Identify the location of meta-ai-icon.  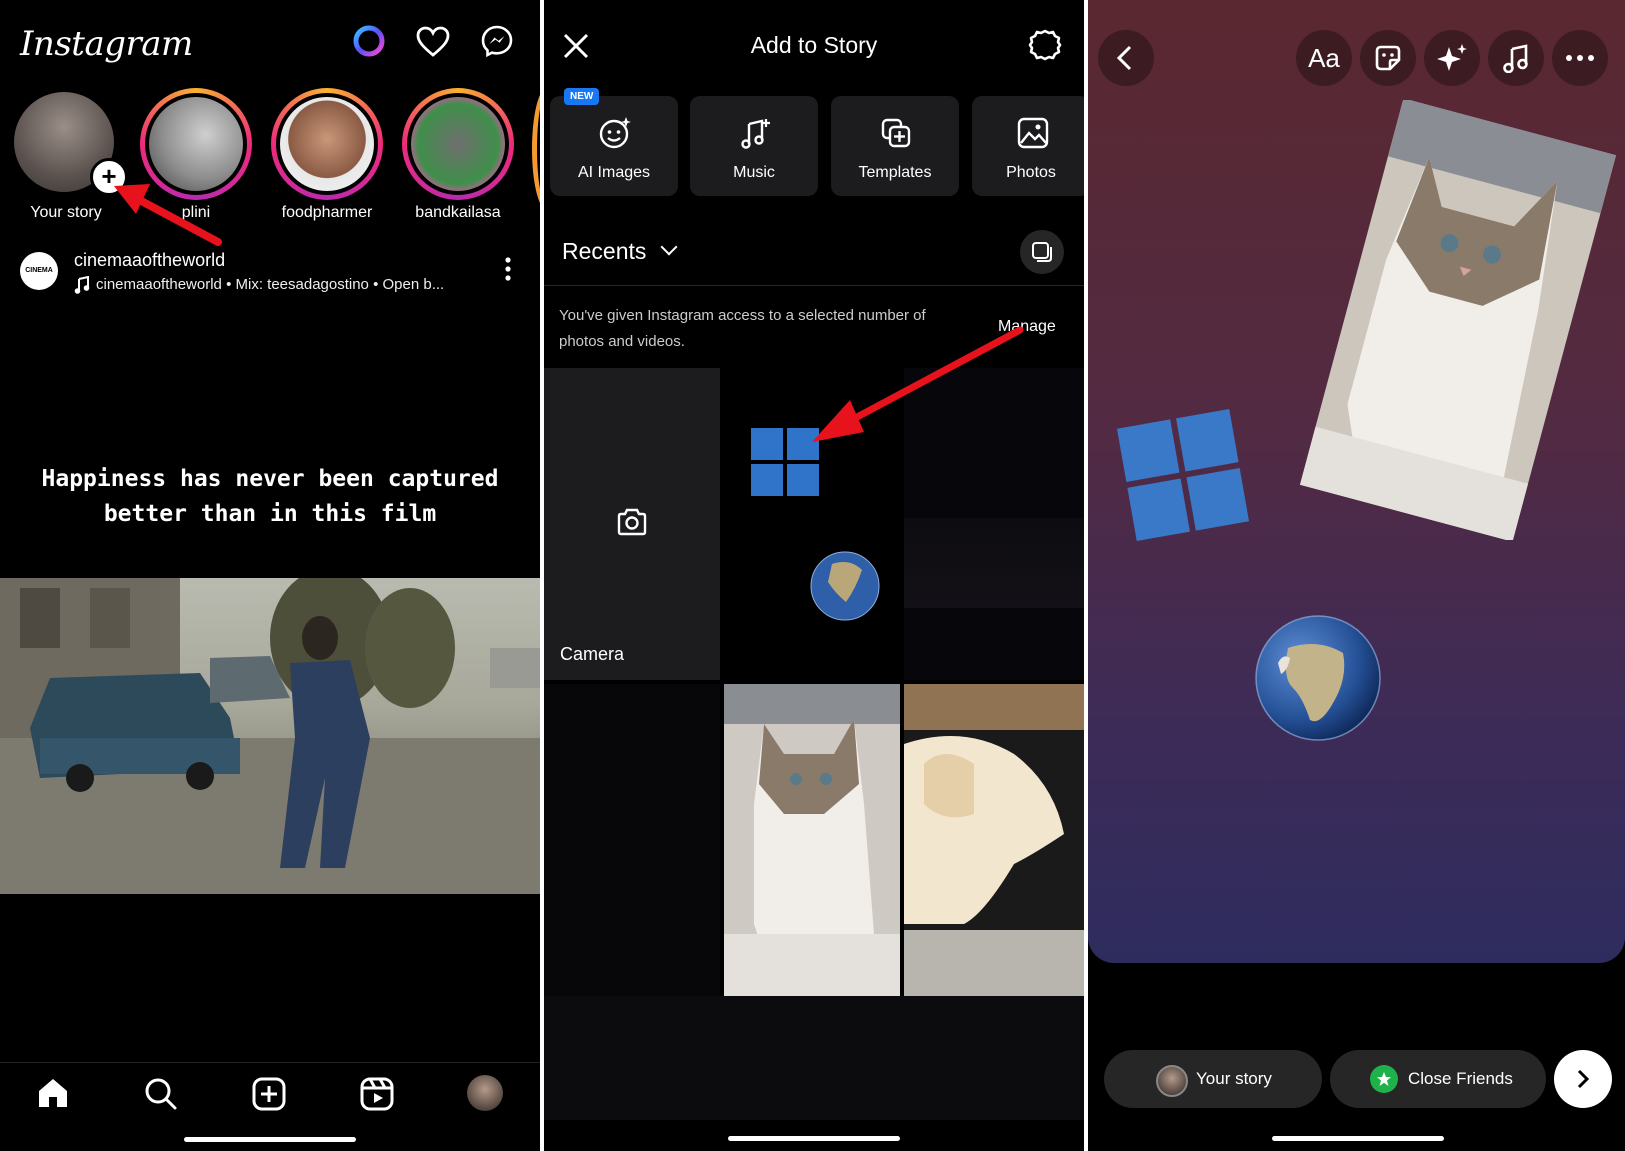
(369, 41).